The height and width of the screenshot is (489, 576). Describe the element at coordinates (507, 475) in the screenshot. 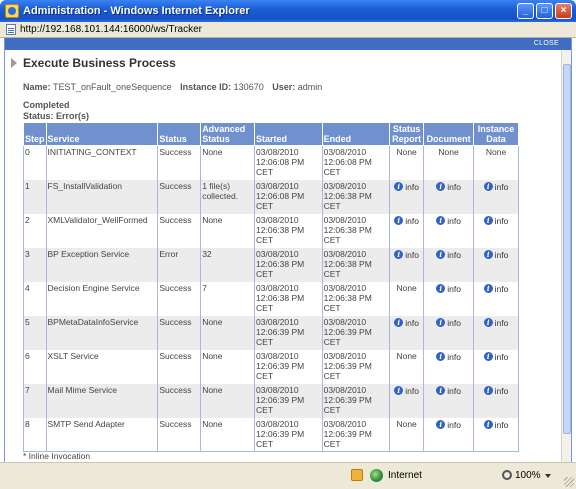

I see `zoom-icon` at that location.